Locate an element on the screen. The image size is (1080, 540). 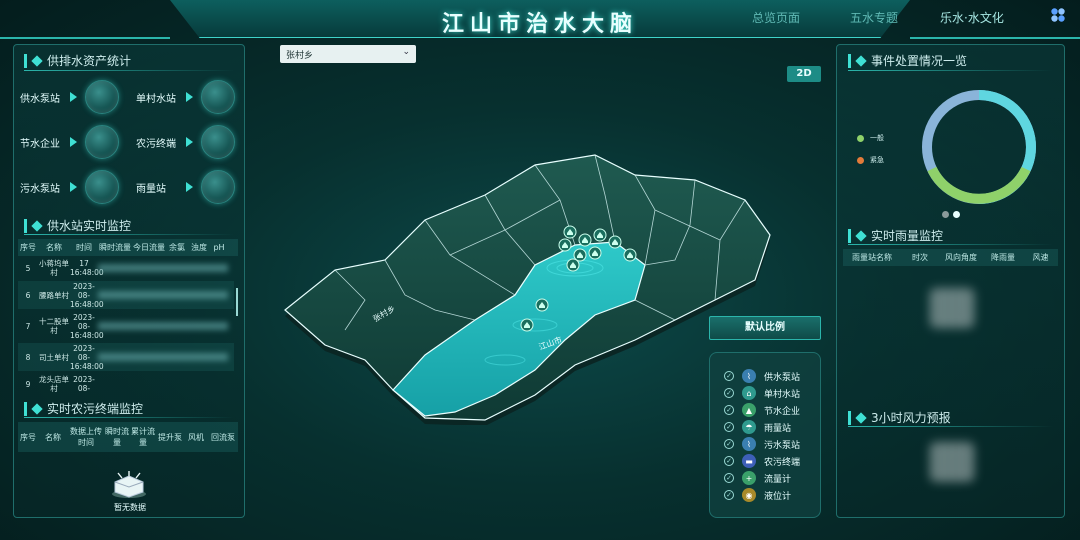
col-total-flow: 累计流量 is located at coordinates (143, 437).